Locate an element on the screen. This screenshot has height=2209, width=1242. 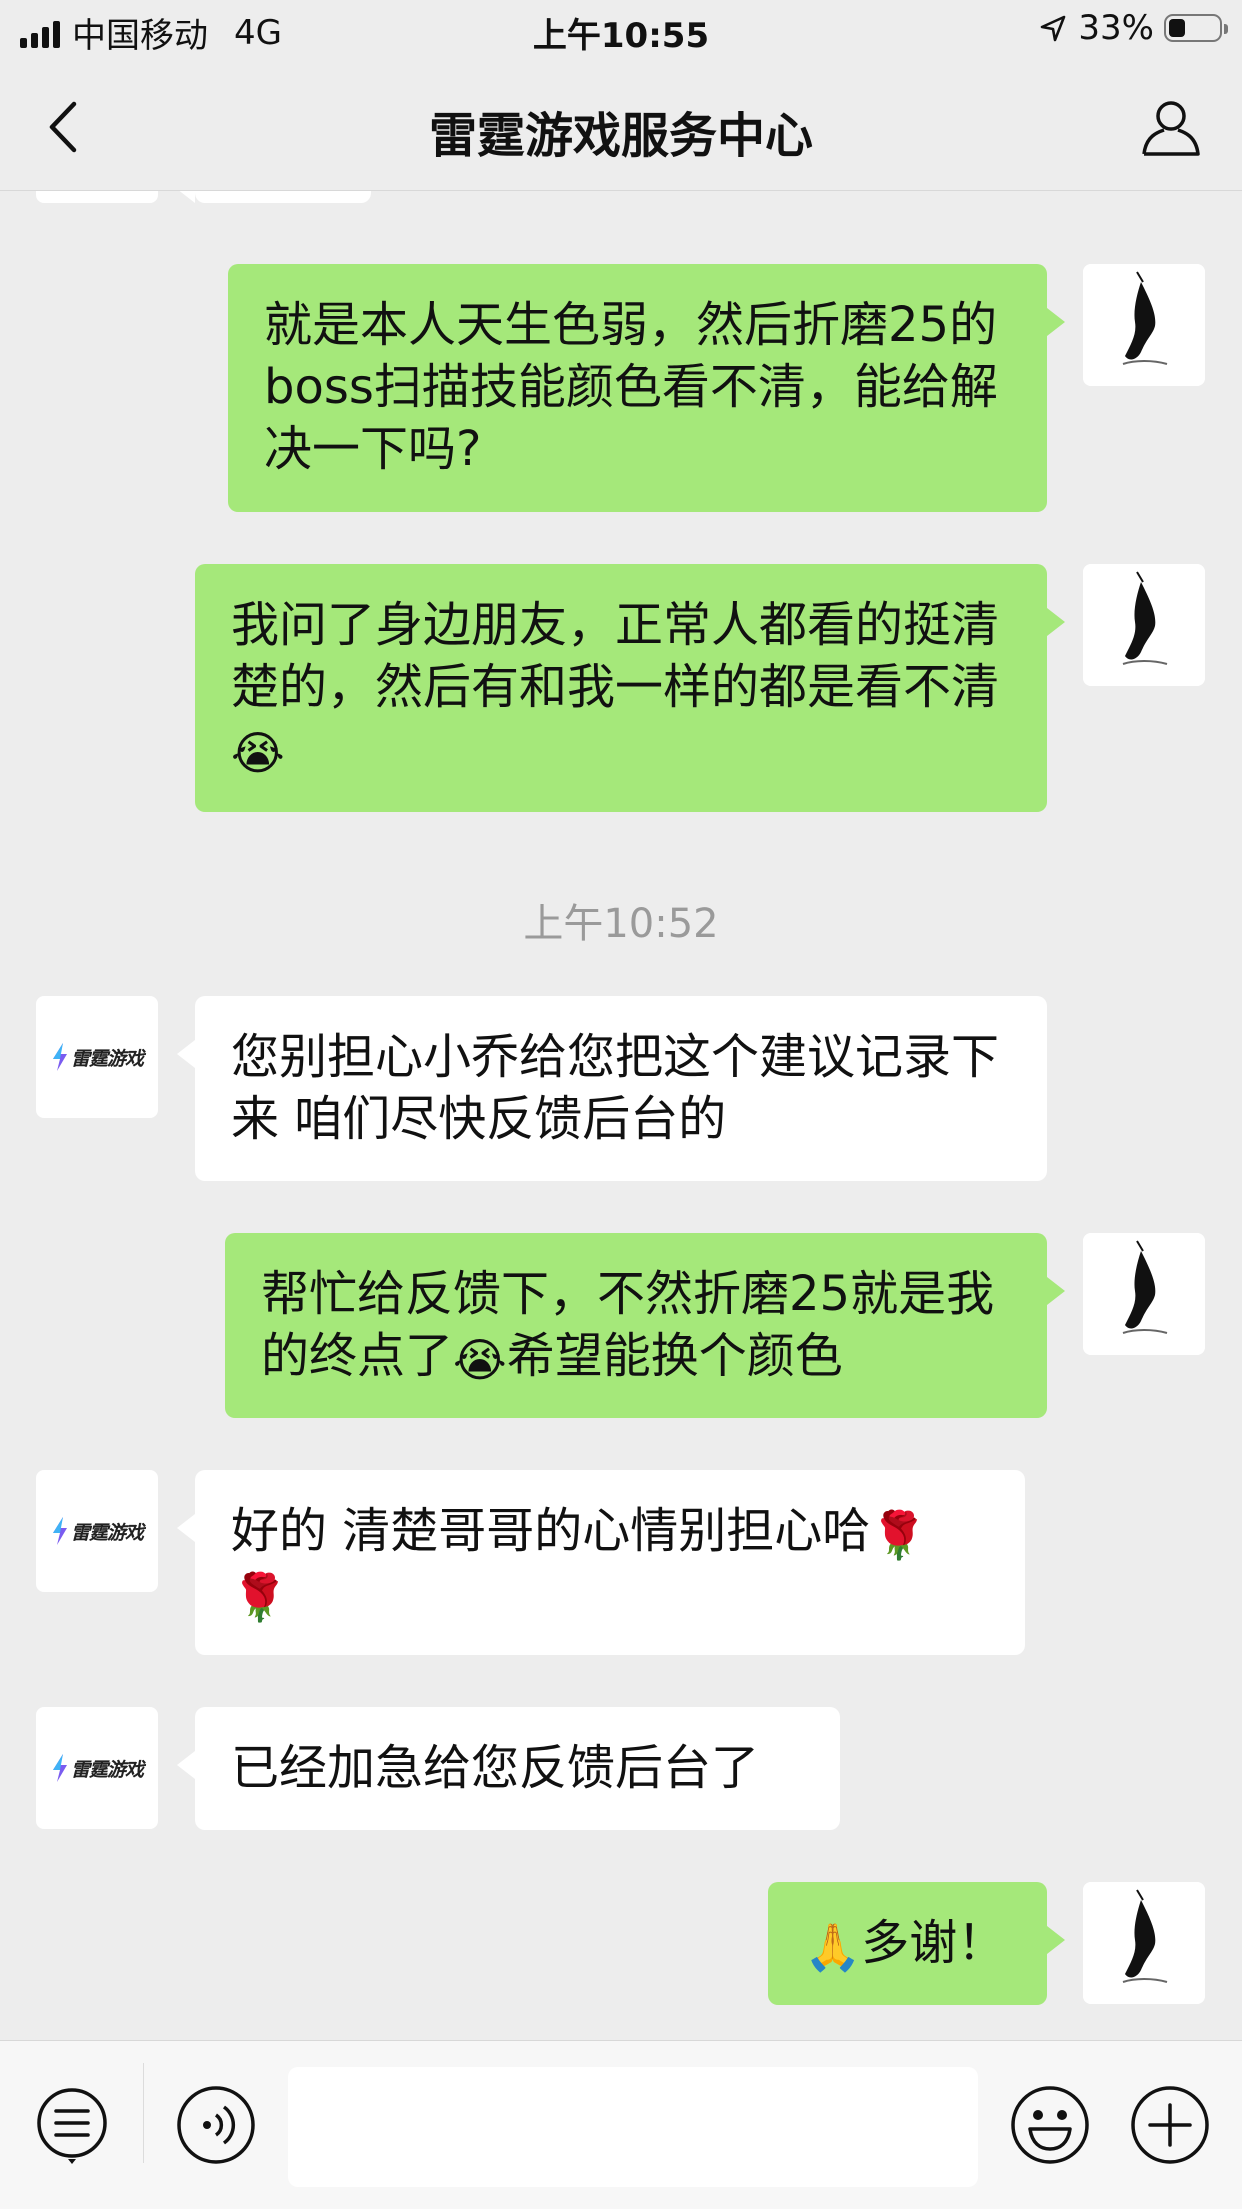
praying-hands-emoji: 🙏 is located at coordinates (833, 1947).